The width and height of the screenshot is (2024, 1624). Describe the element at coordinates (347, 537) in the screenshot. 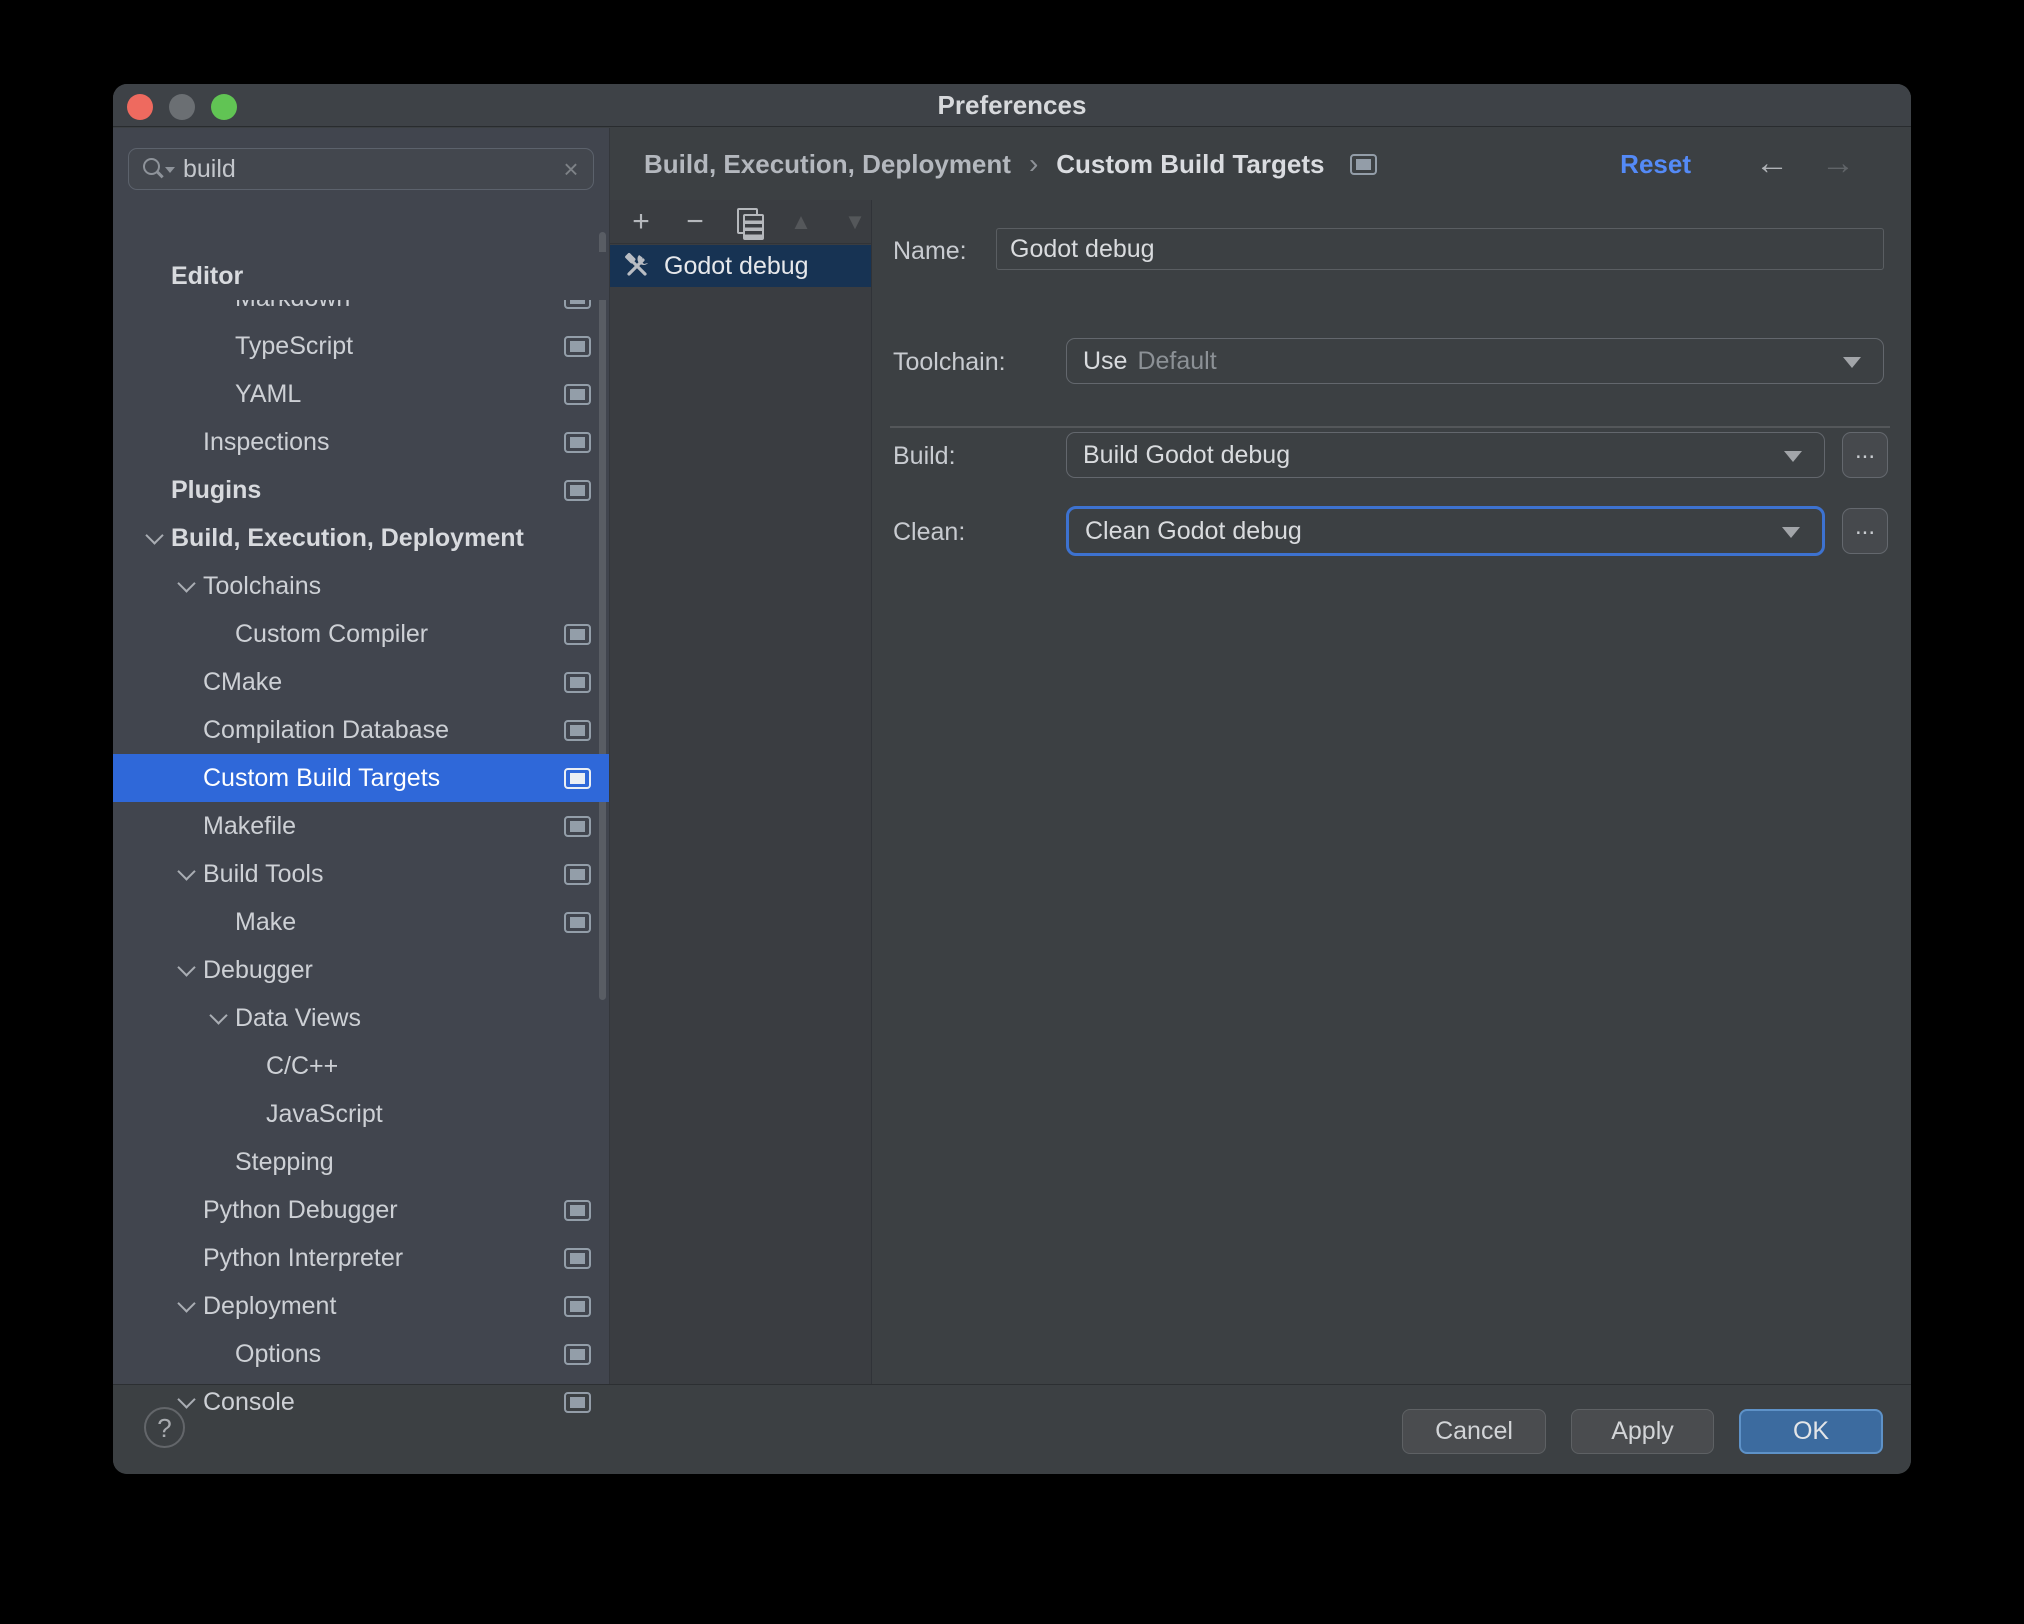

I see `sidebar-item-label: Build, Execution, Deployment` at that location.